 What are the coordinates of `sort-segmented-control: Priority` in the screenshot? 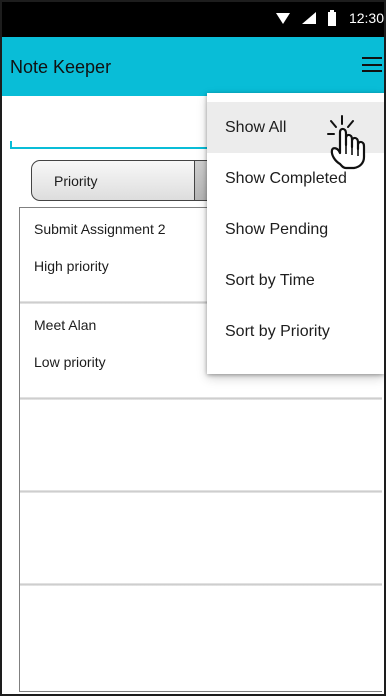 It's located at (132, 180).